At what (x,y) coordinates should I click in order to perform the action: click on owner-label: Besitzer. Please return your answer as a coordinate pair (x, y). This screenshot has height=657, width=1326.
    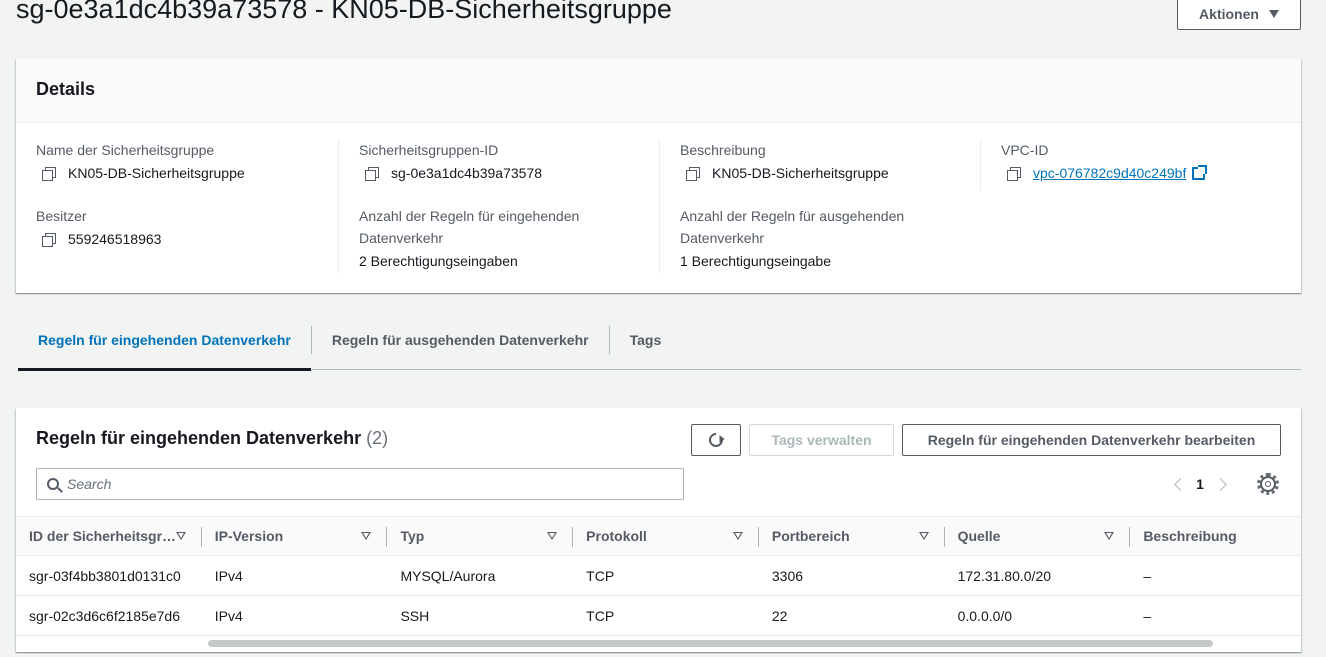
    Looking at the image, I should click on (61, 216).